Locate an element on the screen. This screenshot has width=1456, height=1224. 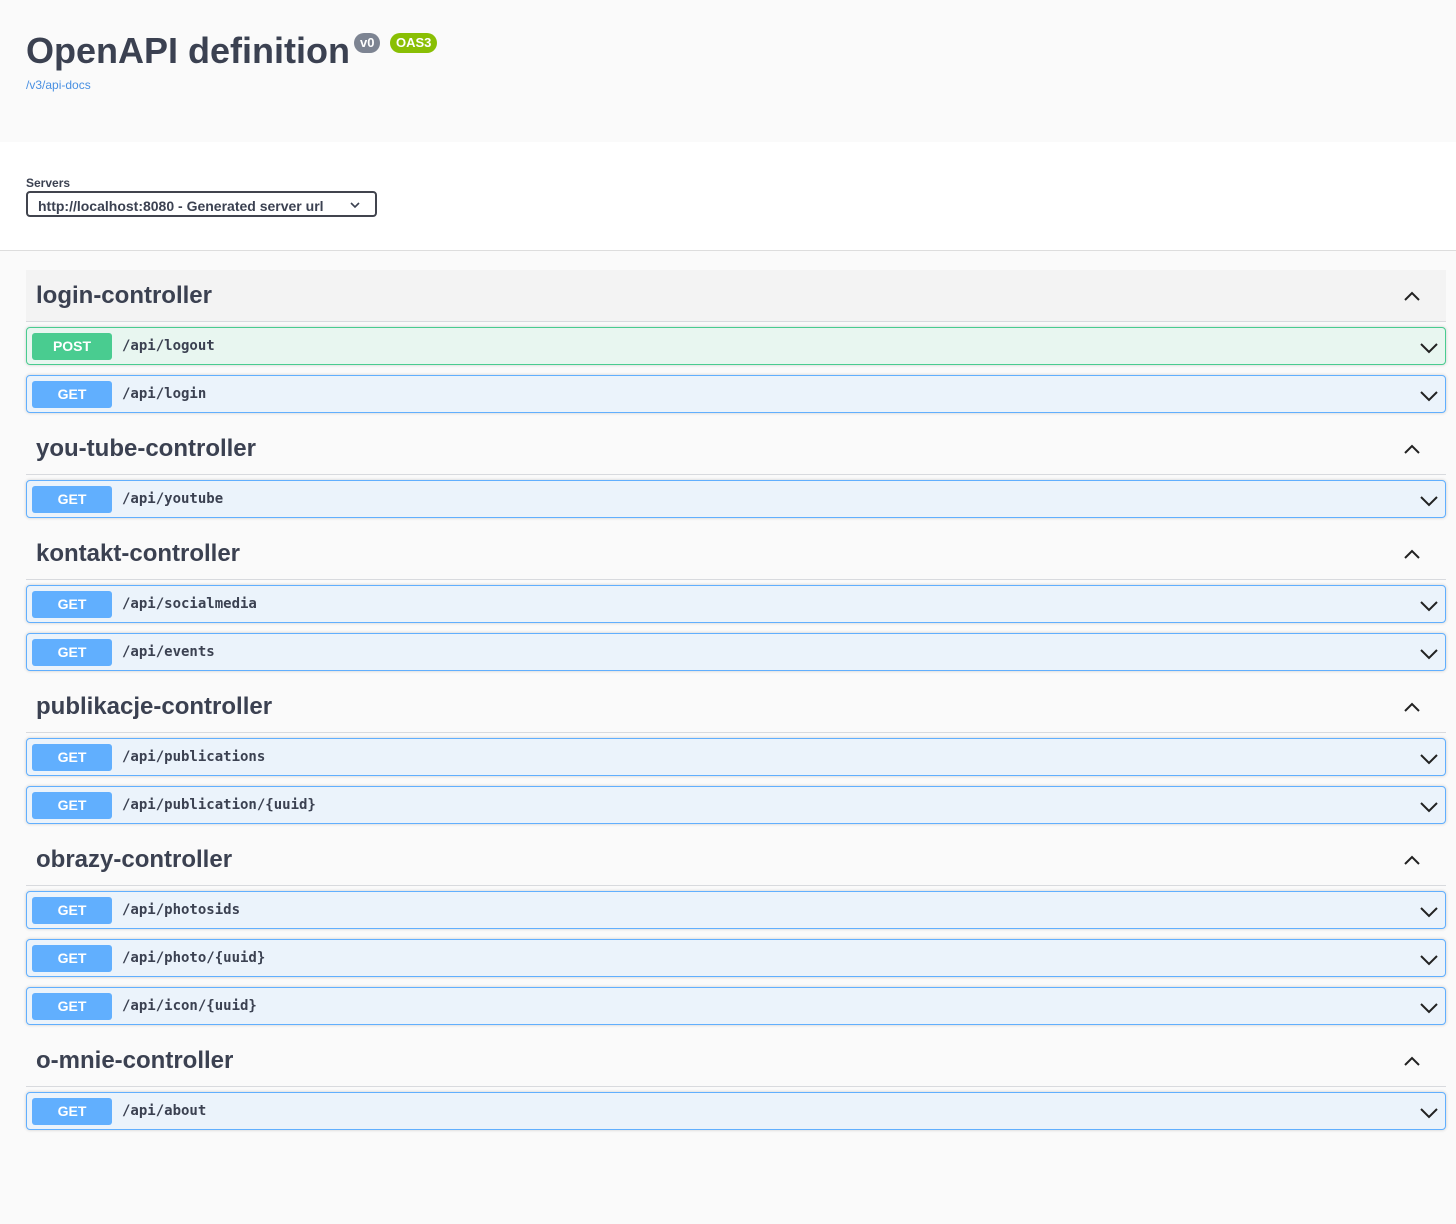
operation-row: GET/api/about is located at coordinates (736, 1111).